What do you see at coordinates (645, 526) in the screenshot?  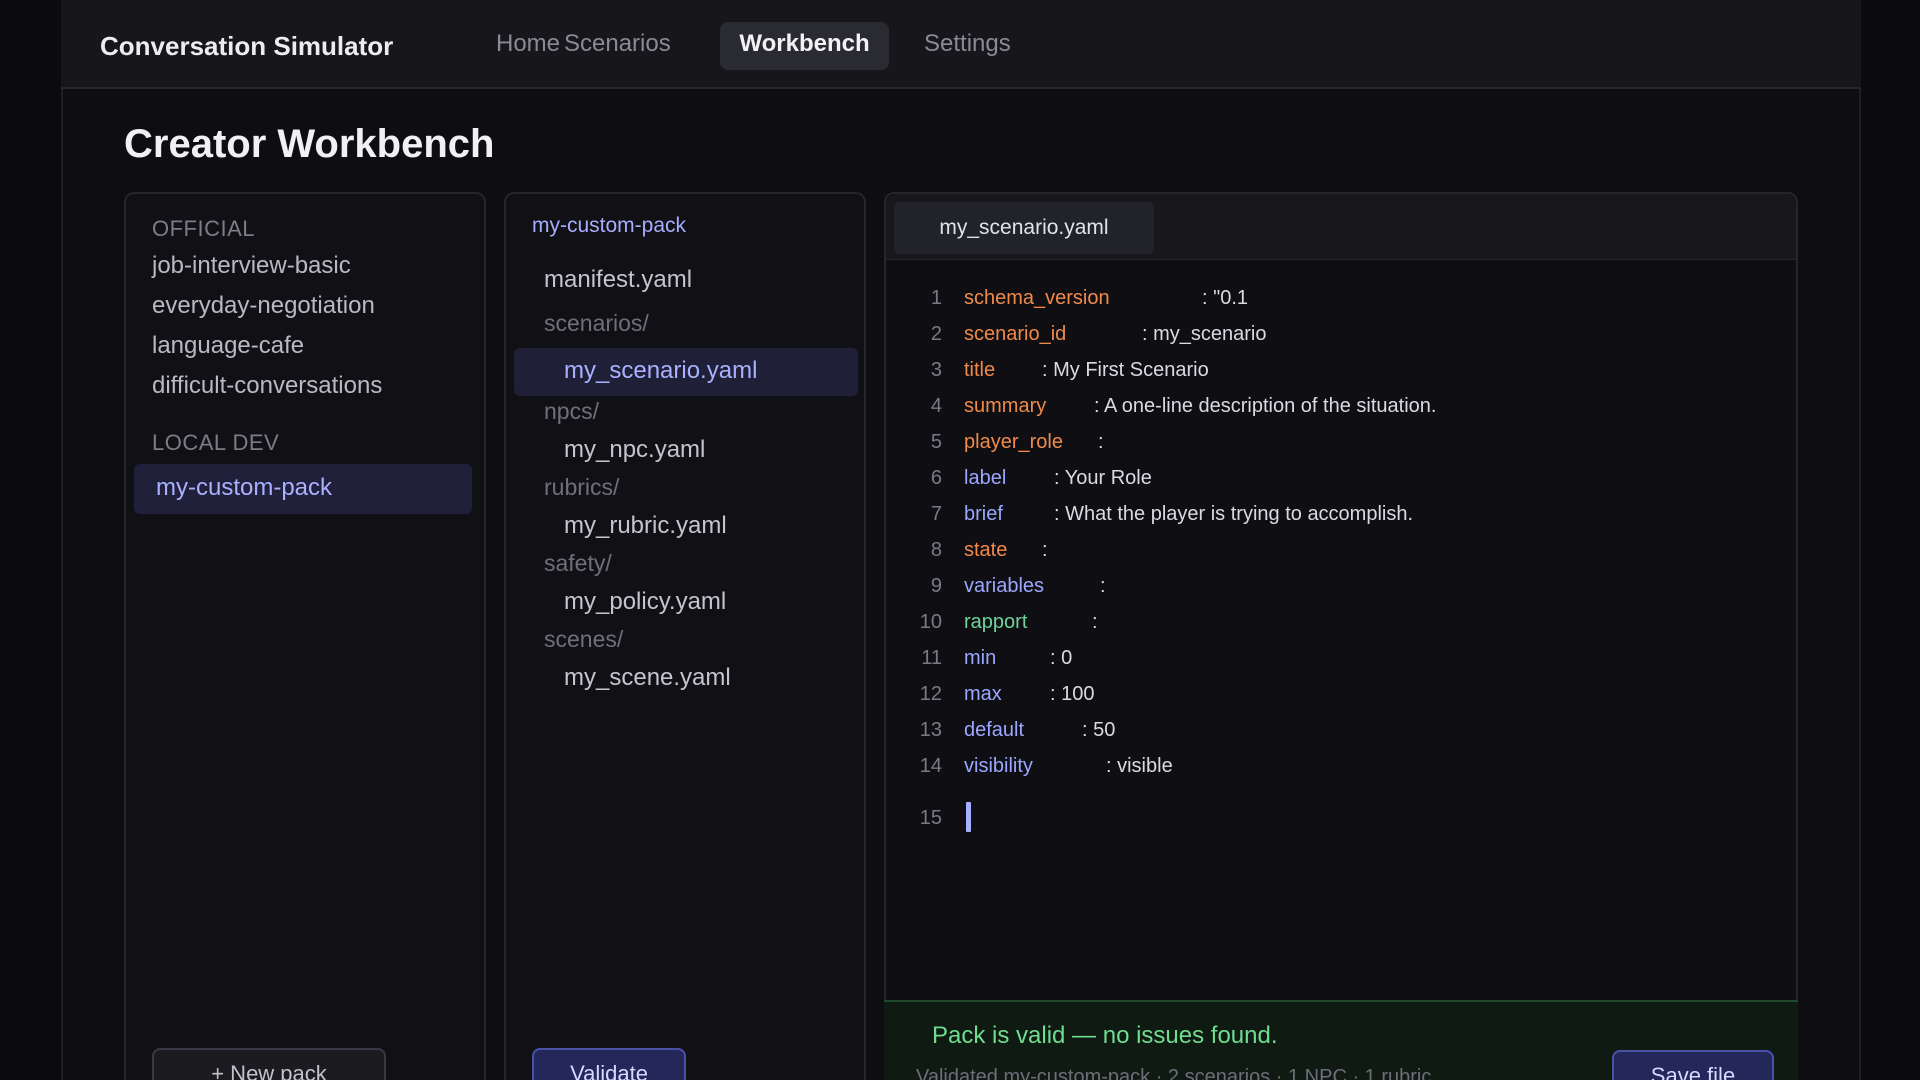 I see `file-my-rubric: my_rubric.yaml` at bounding box center [645, 526].